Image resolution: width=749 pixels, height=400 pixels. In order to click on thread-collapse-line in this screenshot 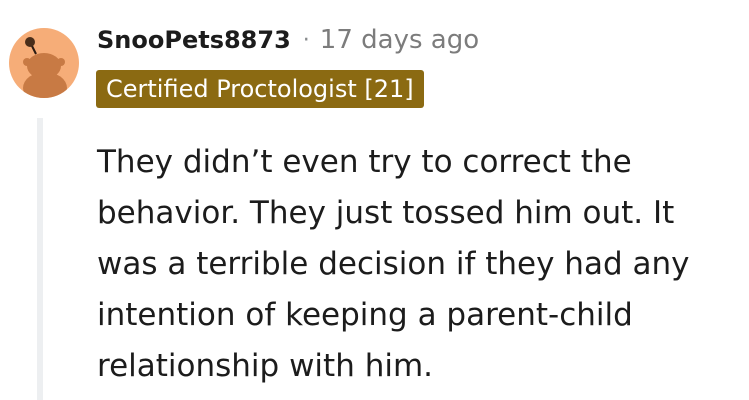, I will do `click(40, 259)`.